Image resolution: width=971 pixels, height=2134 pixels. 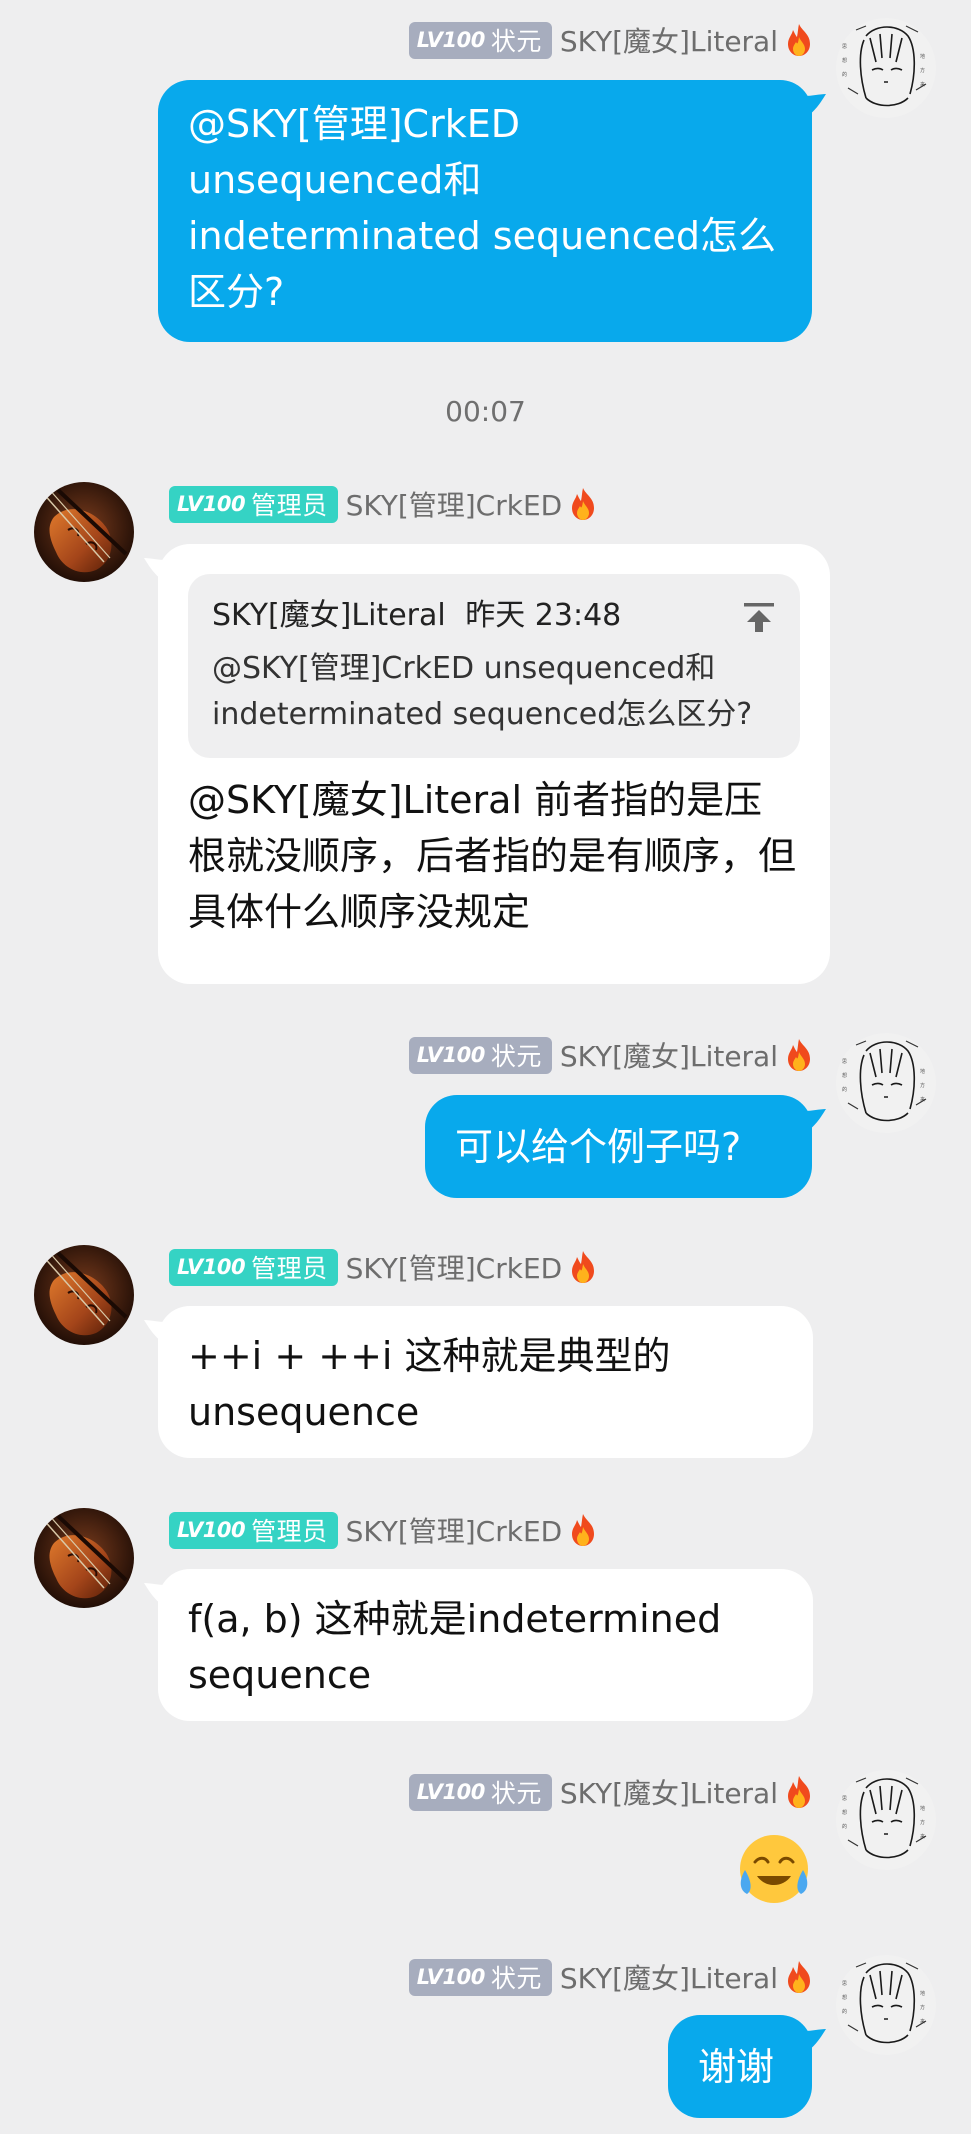 I want to click on message-text: 可以给个例子吗?, so click(x=598, y=1147).